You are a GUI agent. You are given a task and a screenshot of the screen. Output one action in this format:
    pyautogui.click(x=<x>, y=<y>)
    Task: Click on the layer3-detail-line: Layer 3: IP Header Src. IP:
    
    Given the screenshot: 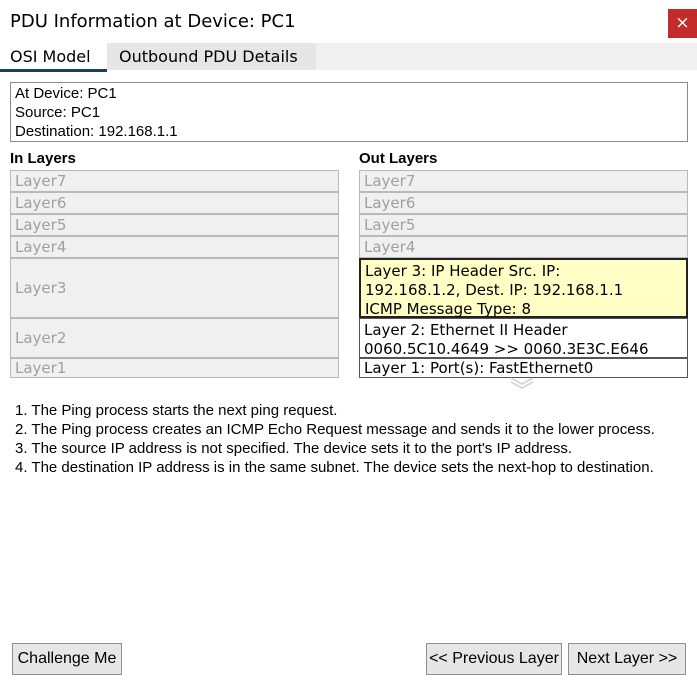 What is the action you would take?
    pyautogui.click(x=463, y=271)
    